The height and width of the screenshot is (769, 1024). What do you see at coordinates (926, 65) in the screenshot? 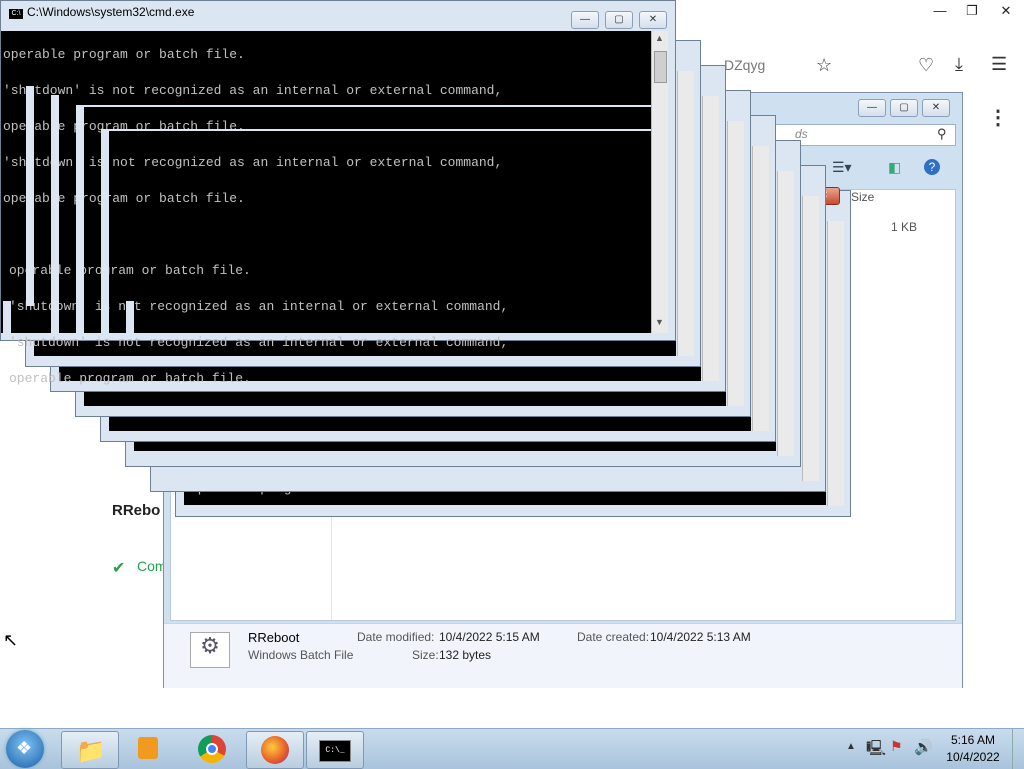
I see `pocket-icon: ♡` at bounding box center [926, 65].